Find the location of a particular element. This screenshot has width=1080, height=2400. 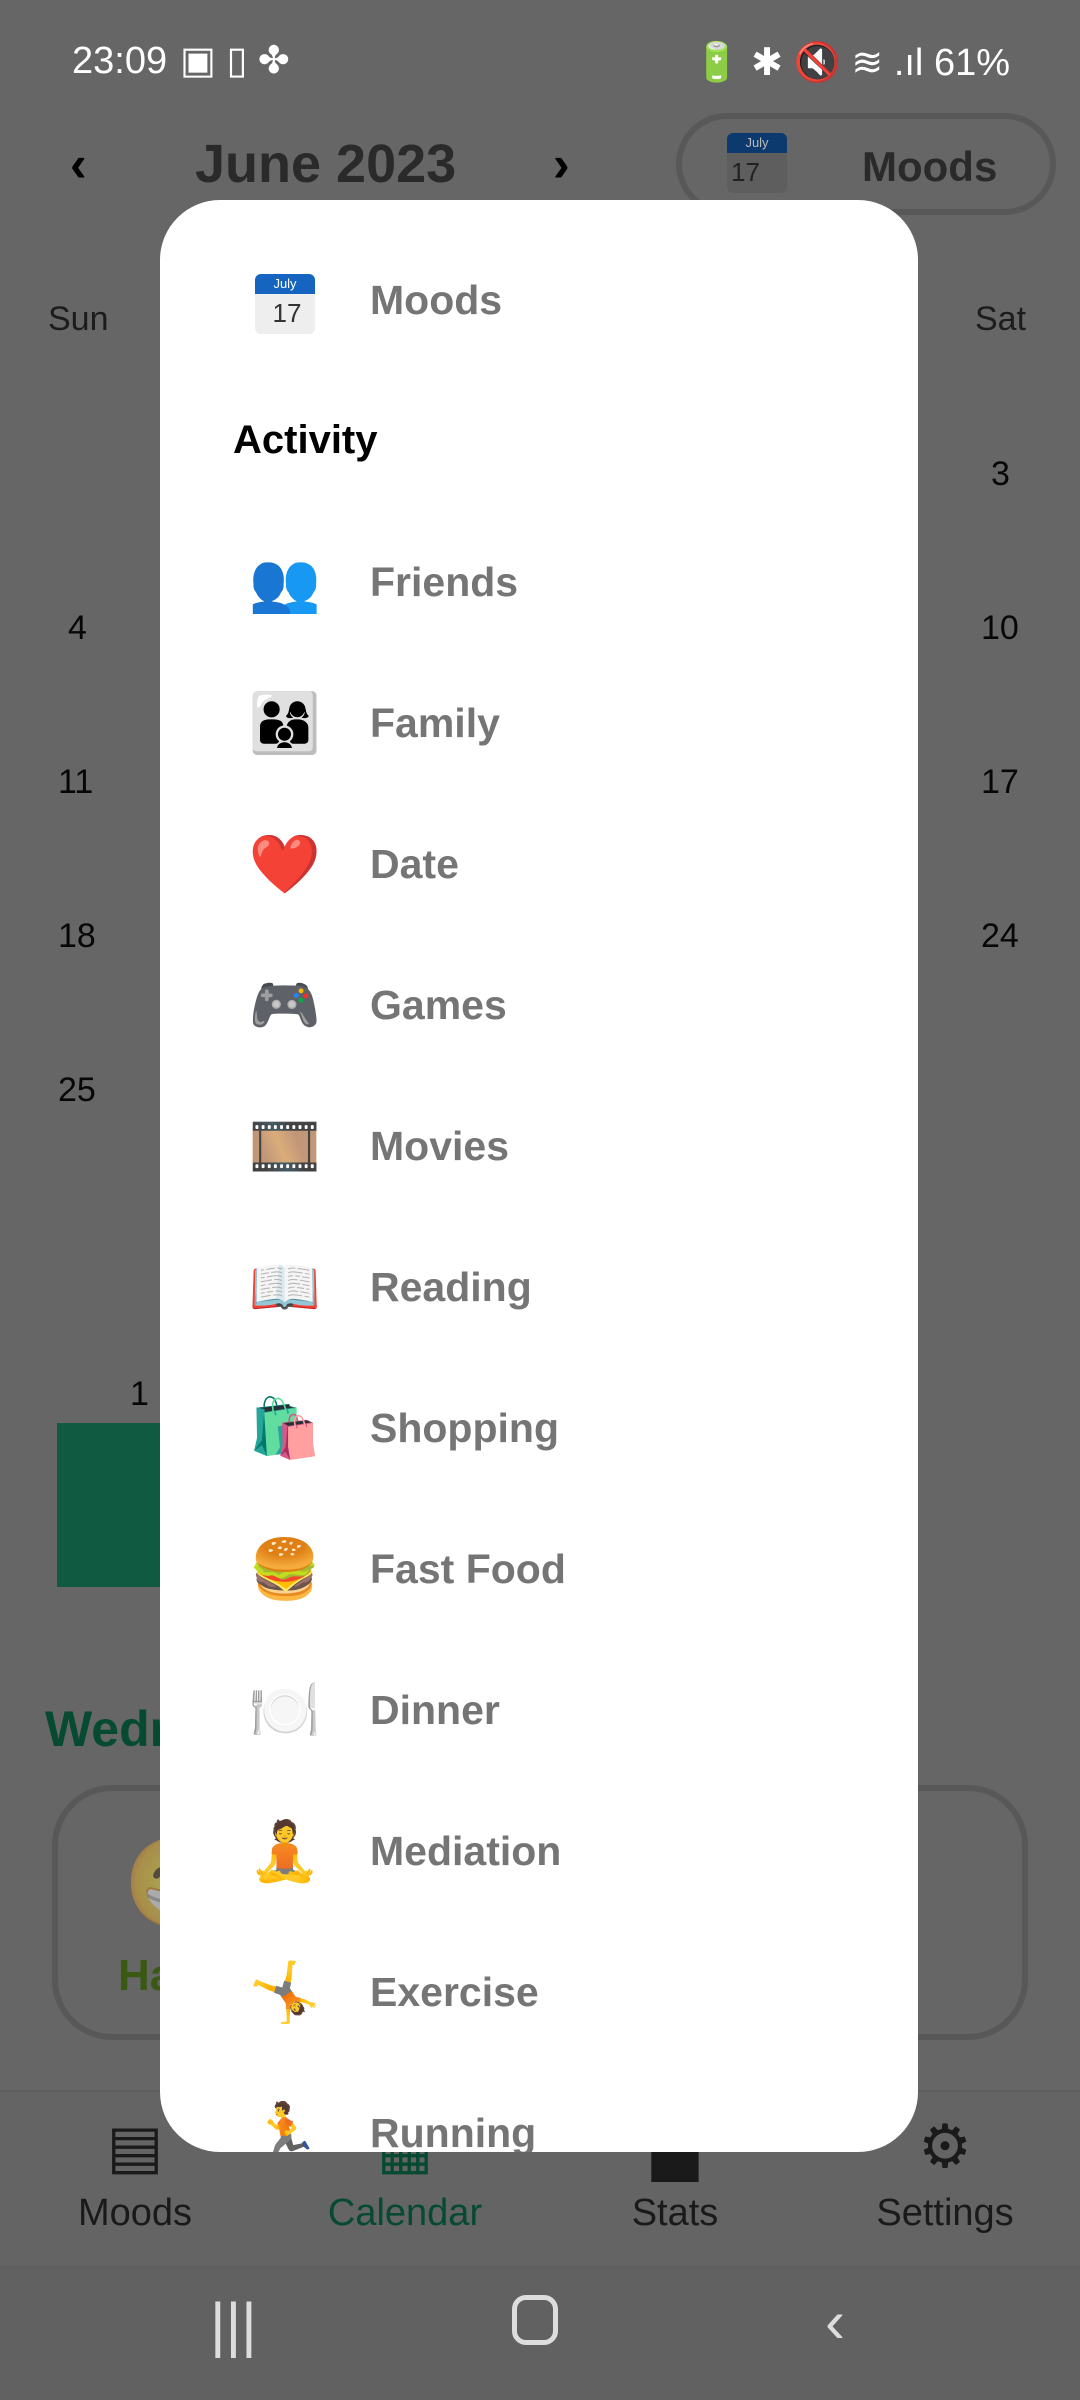

month-title: June 2023 is located at coordinates (326, 164).